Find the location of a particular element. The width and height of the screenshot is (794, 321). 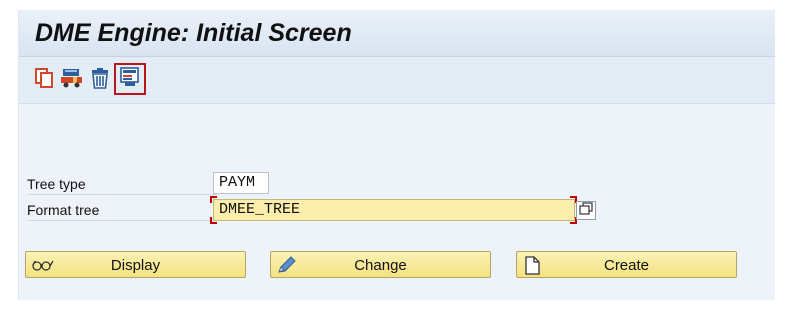

format-tree-field: DMEE_TREE is located at coordinates (394, 210).